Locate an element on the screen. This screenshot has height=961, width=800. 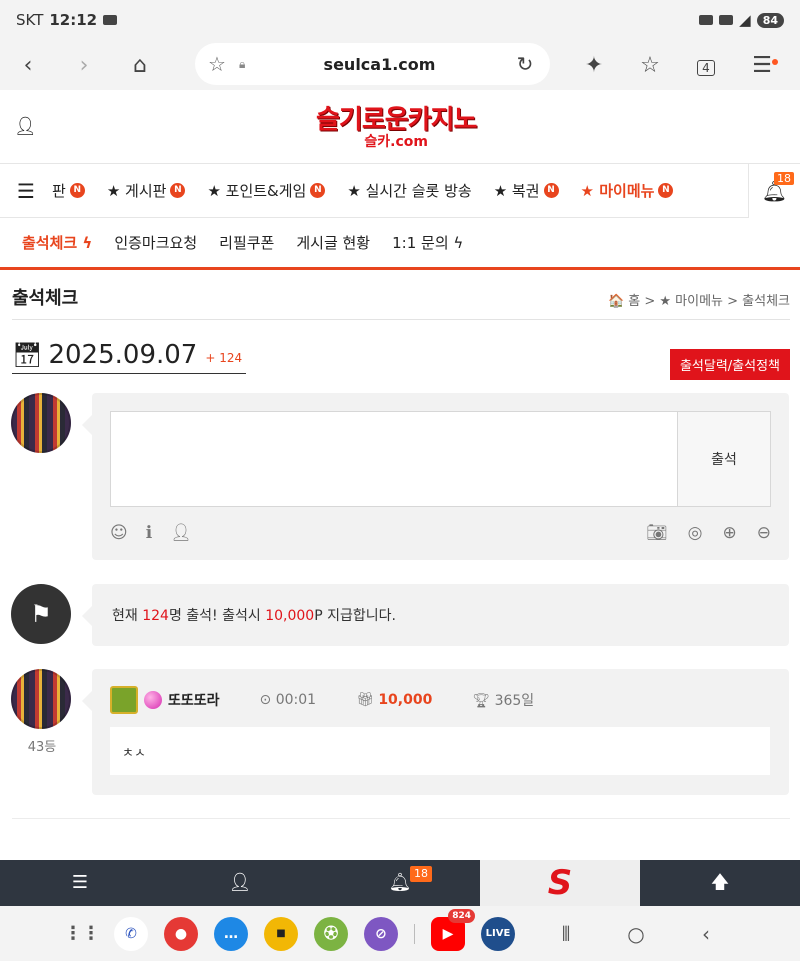
entry-days: 🏆︎ 365일 is located at coordinates (503, 700).